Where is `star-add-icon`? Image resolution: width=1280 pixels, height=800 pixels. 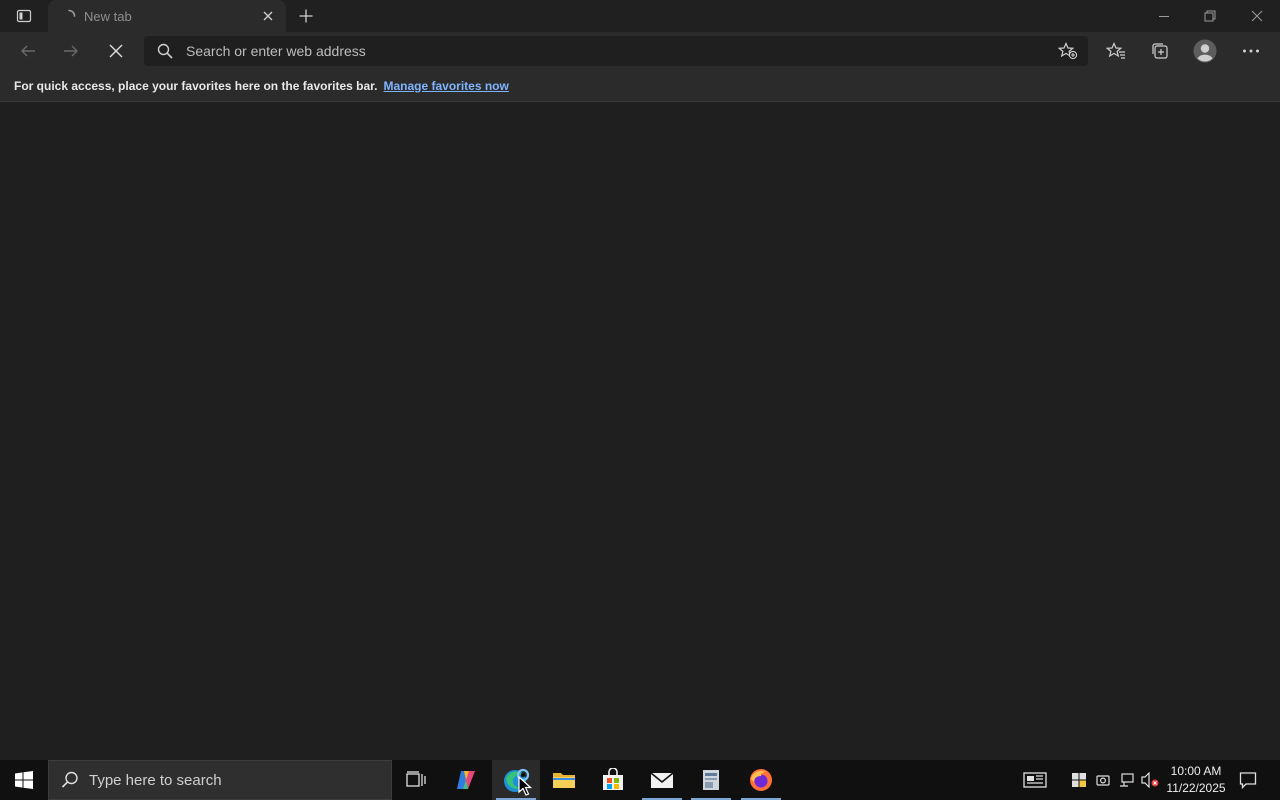
star-add-icon is located at coordinates (1068, 51).